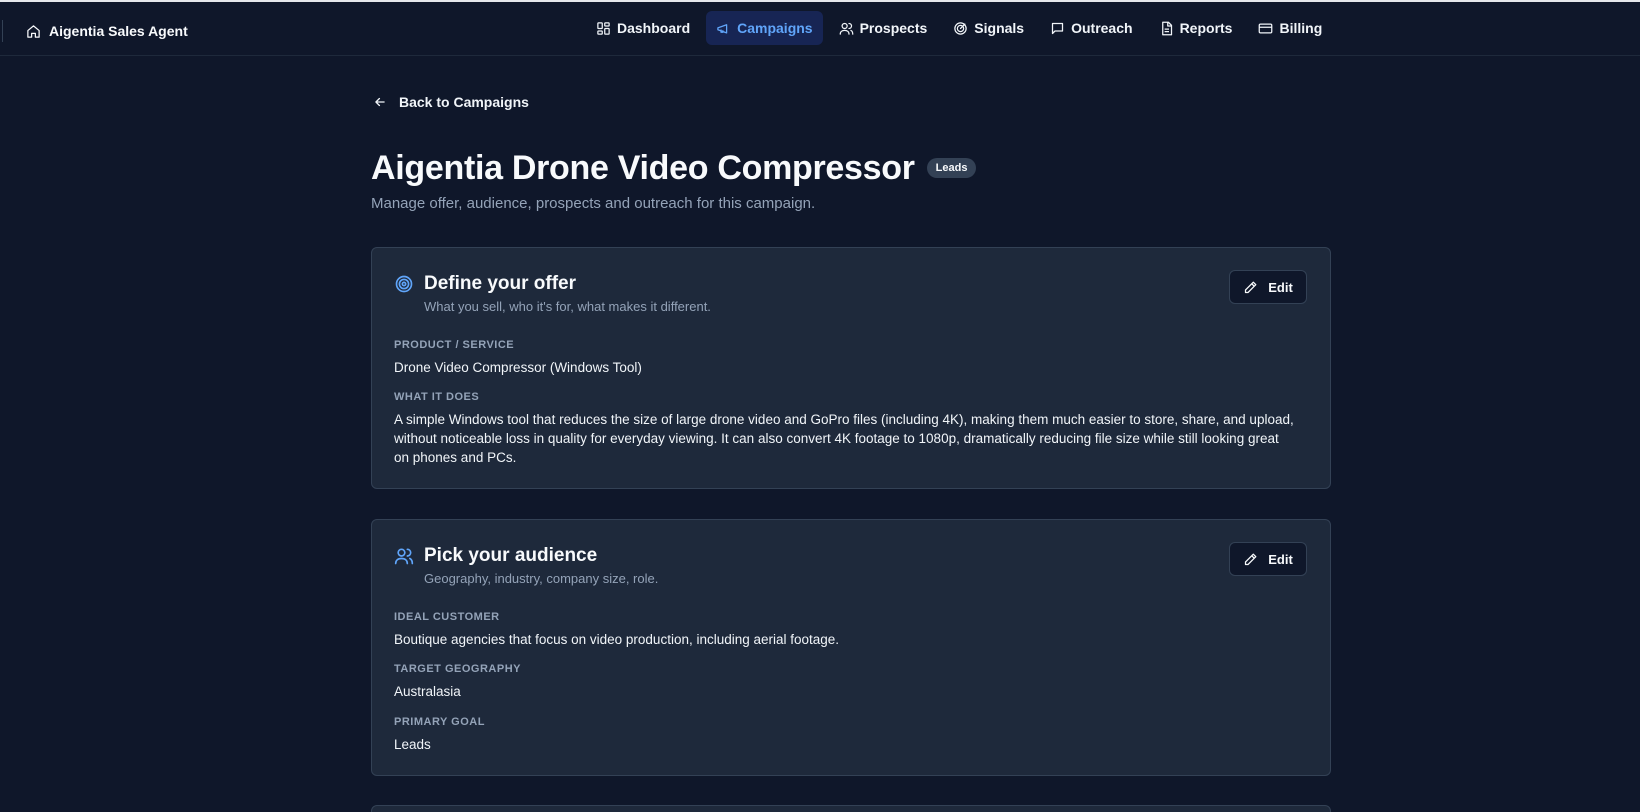 This screenshot has width=1640, height=812. Describe the element at coordinates (775, 28) in the screenshot. I see `nav-campaigns-label: Campaigns` at that location.